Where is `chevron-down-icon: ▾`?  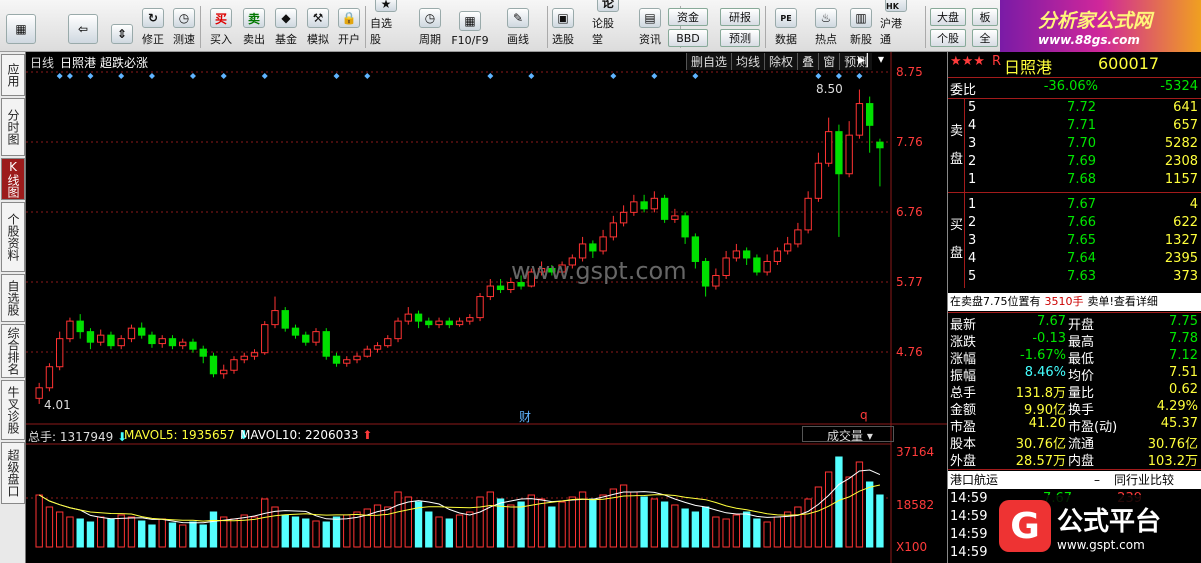 chevron-down-icon: ▾ is located at coordinates (881, 59).